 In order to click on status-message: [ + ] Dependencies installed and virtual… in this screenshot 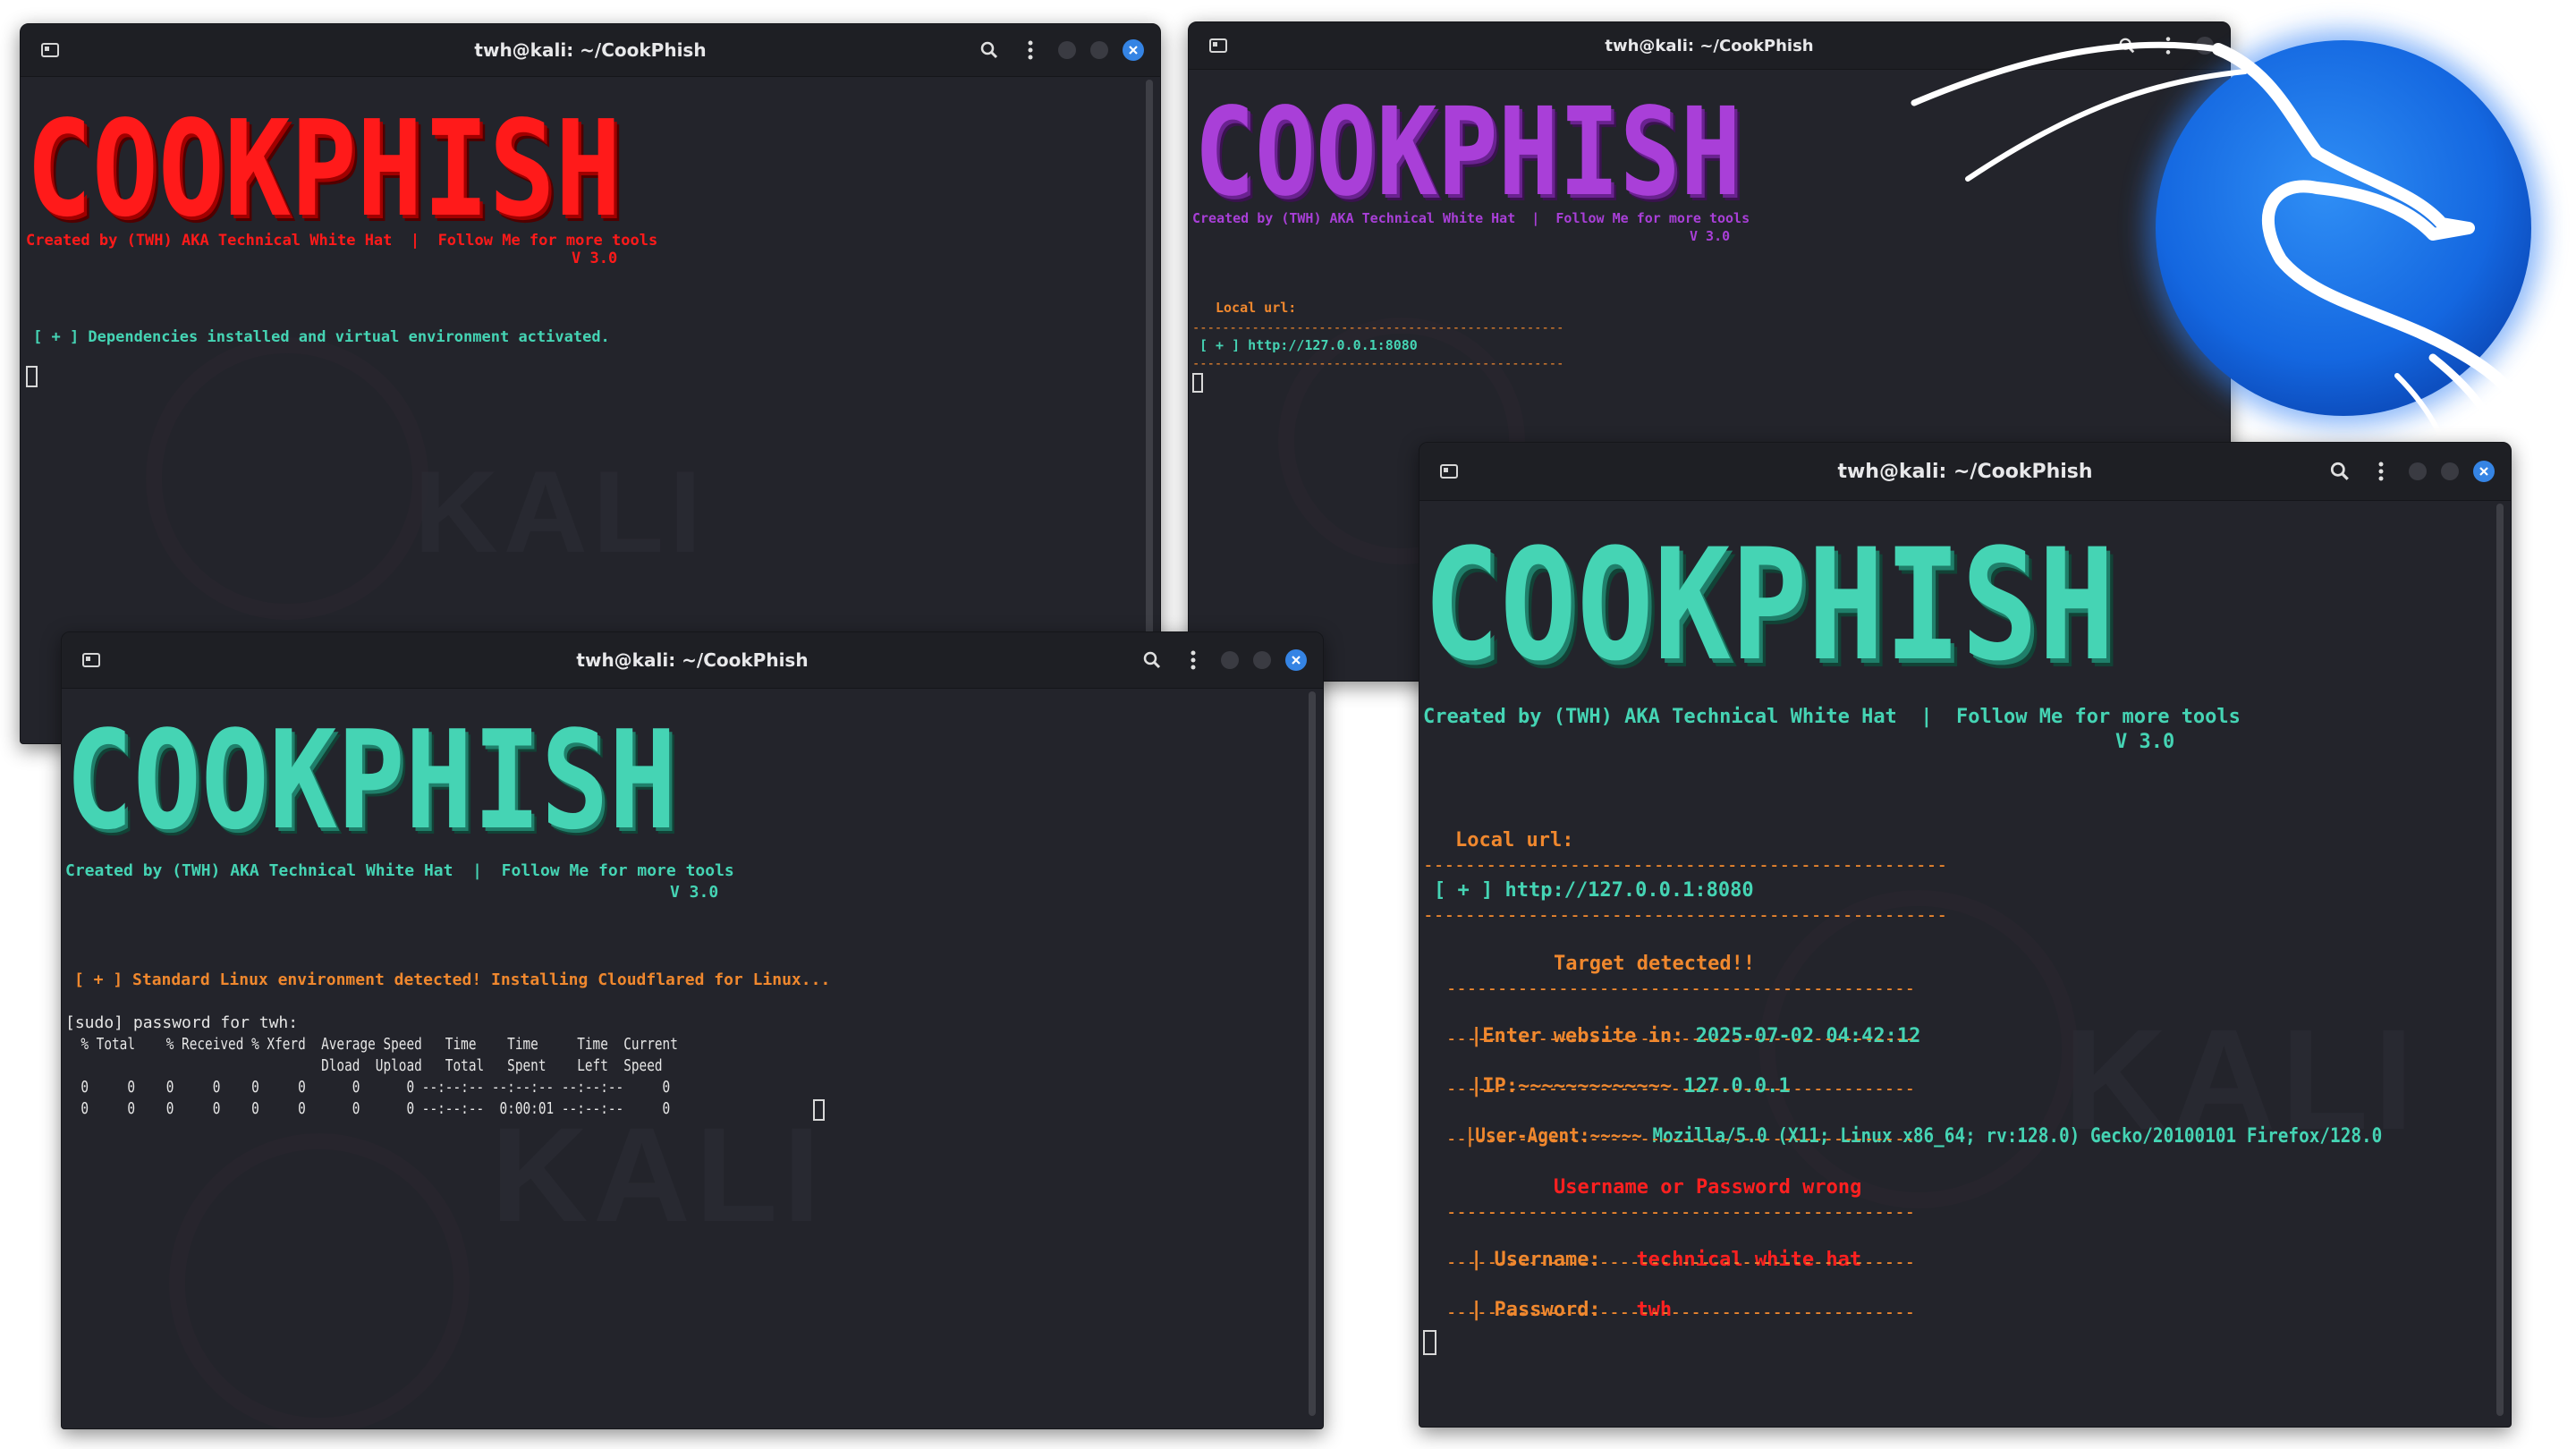, I will do `click(321, 337)`.